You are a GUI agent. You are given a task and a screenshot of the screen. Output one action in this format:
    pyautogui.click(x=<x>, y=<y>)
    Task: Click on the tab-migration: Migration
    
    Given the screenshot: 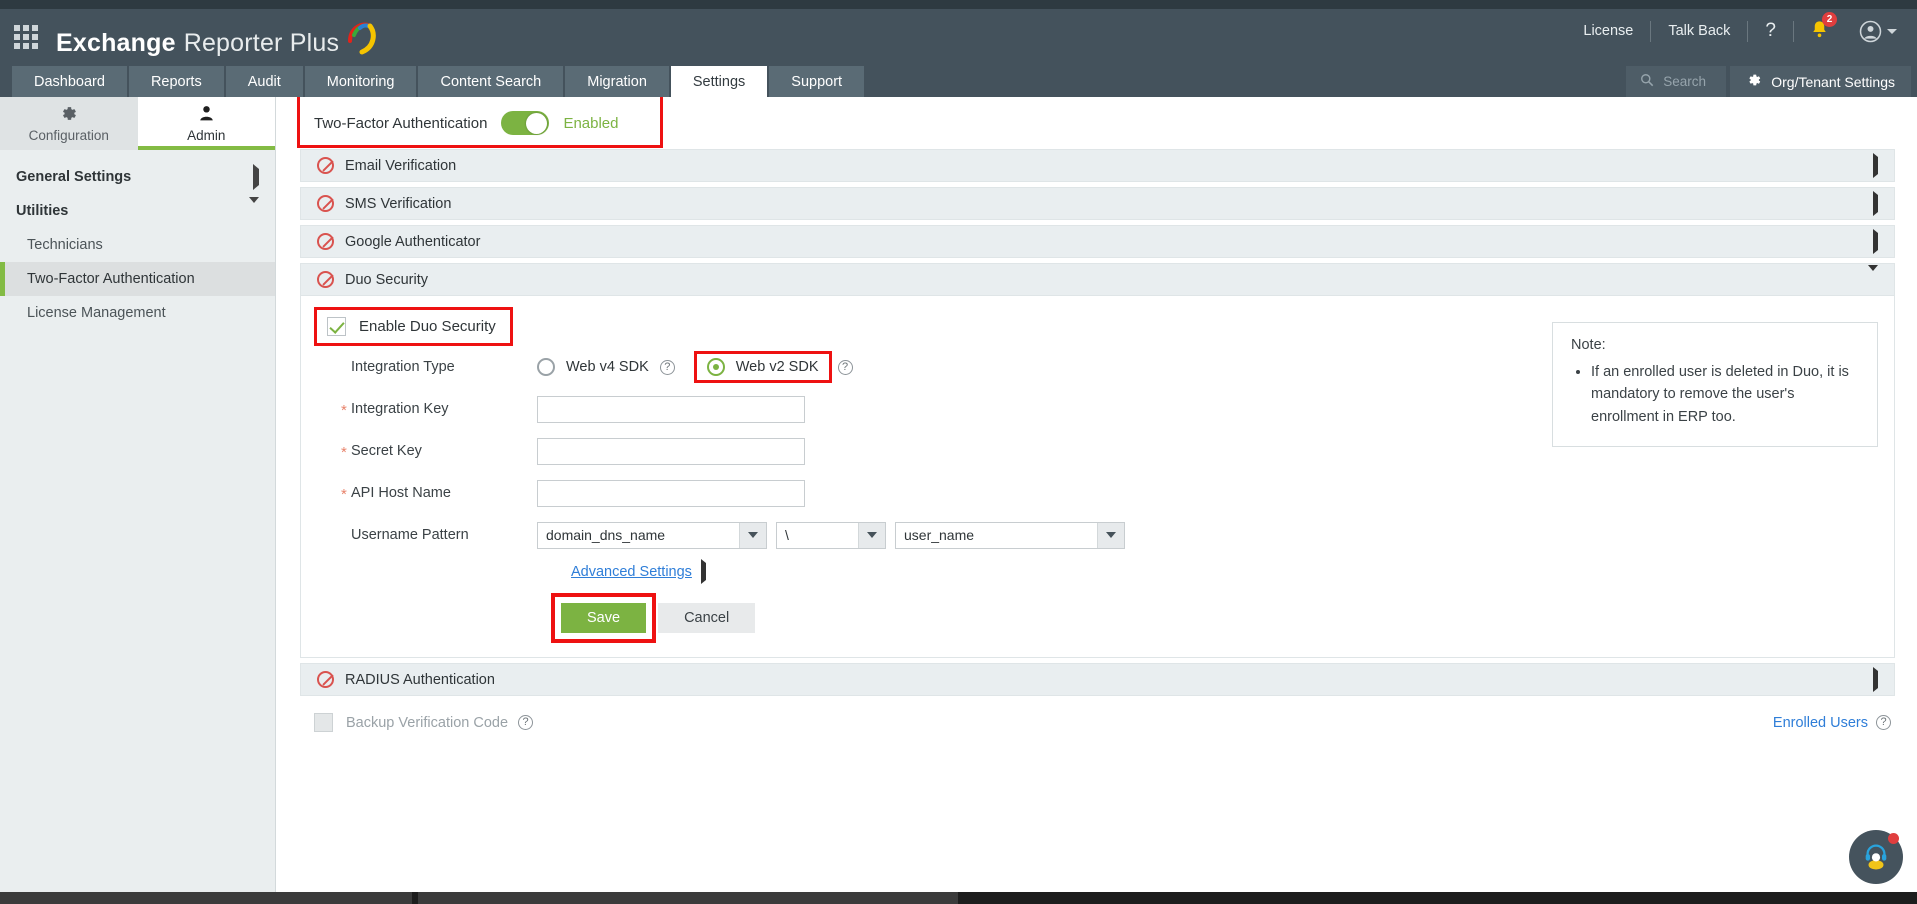 What is the action you would take?
    pyautogui.click(x=617, y=81)
    